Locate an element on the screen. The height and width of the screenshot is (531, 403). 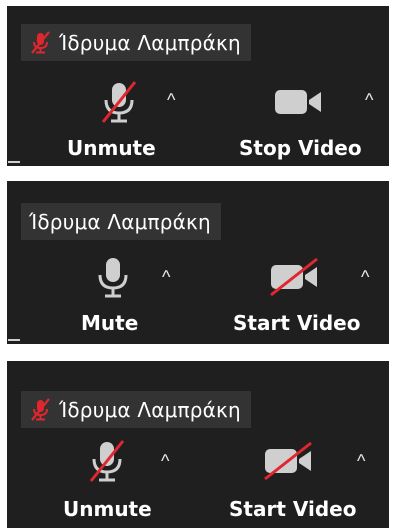
video-camera-icon is located at coordinates (299, 102).